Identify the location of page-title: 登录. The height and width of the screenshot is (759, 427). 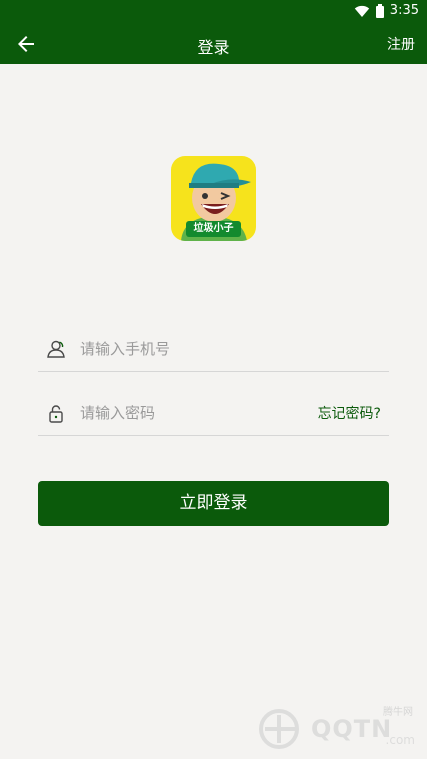
(213, 47).